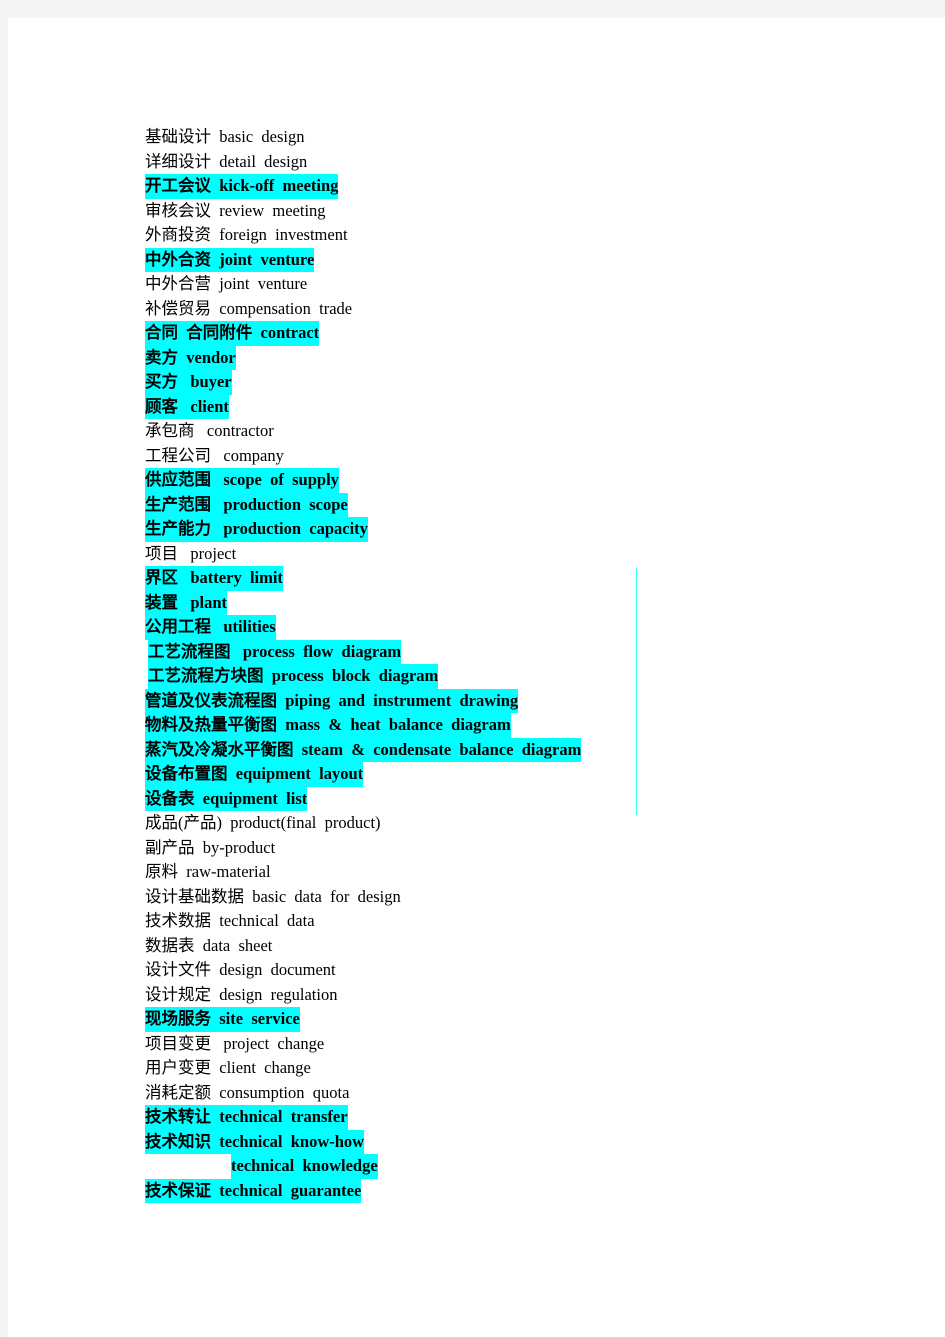 The height and width of the screenshot is (1337, 945). What do you see at coordinates (535, 284) in the screenshot?
I see `glossary-entry: 中外合营 joint venture` at bounding box center [535, 284].